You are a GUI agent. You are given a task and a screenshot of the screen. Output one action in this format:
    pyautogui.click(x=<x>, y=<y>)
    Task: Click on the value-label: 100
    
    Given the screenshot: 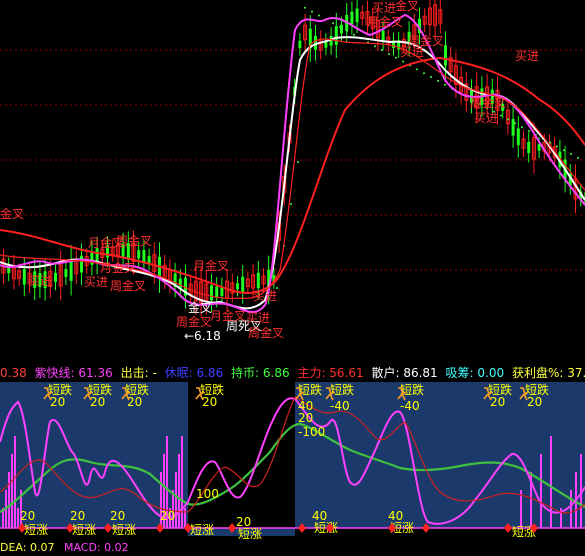 What is the action you would take?
    pyautogui.click(x=207, y=494)
    